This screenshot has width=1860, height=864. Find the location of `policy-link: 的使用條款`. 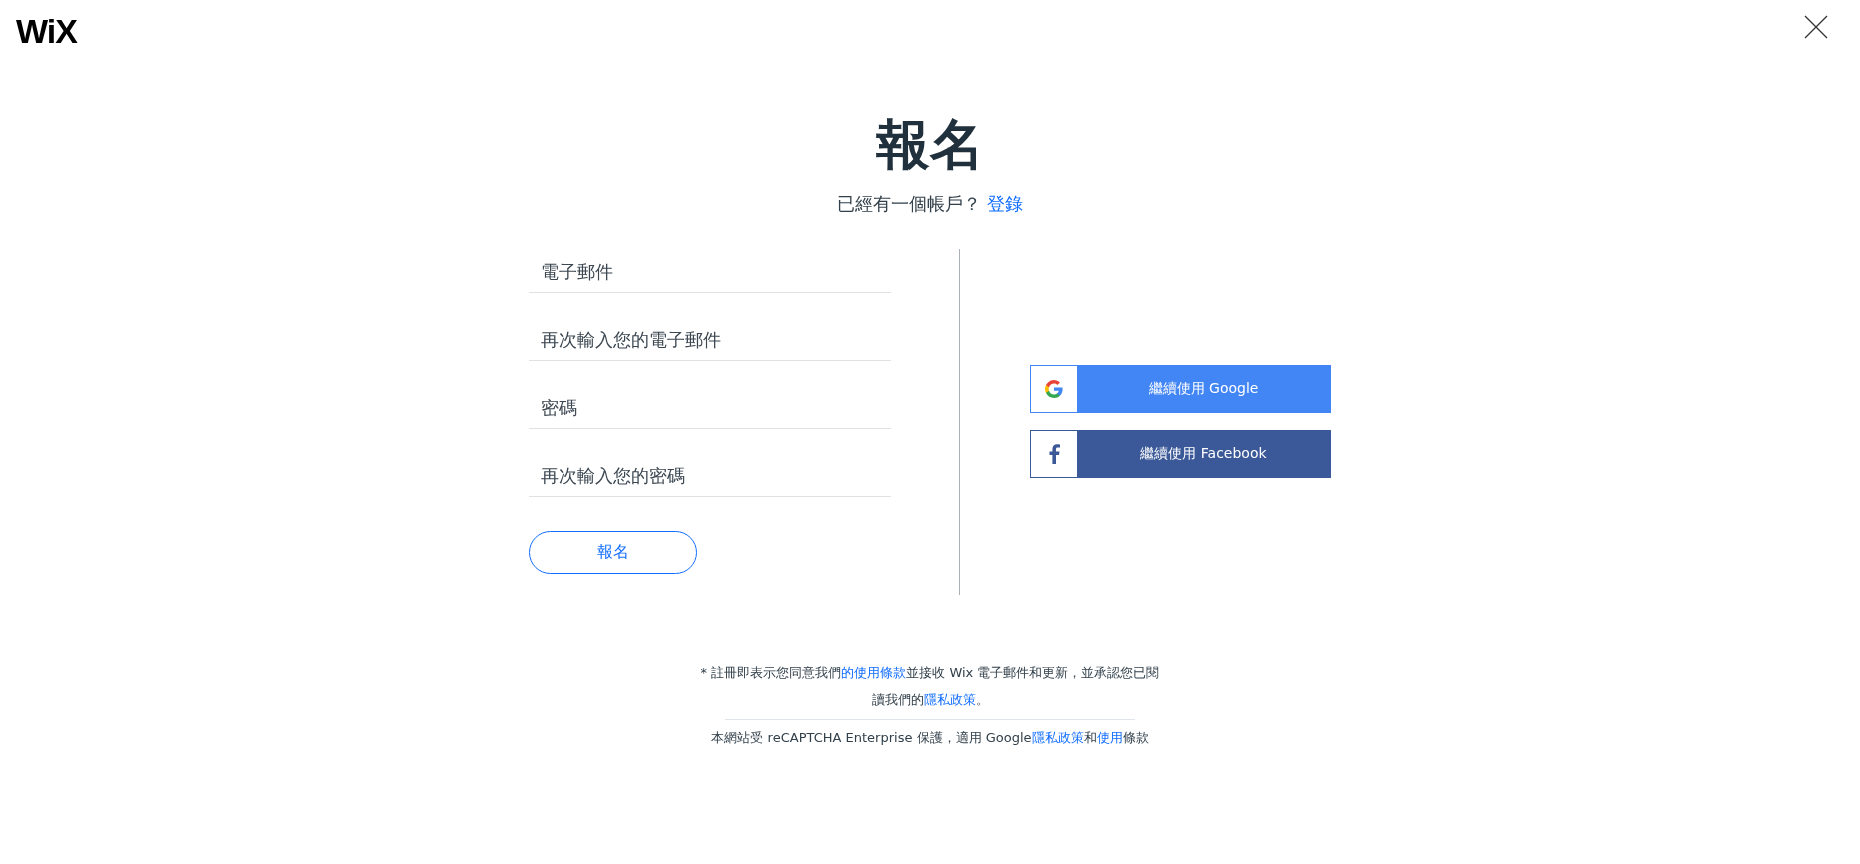

policy-link: 的使用條款 is located at coordinates (874, 672).